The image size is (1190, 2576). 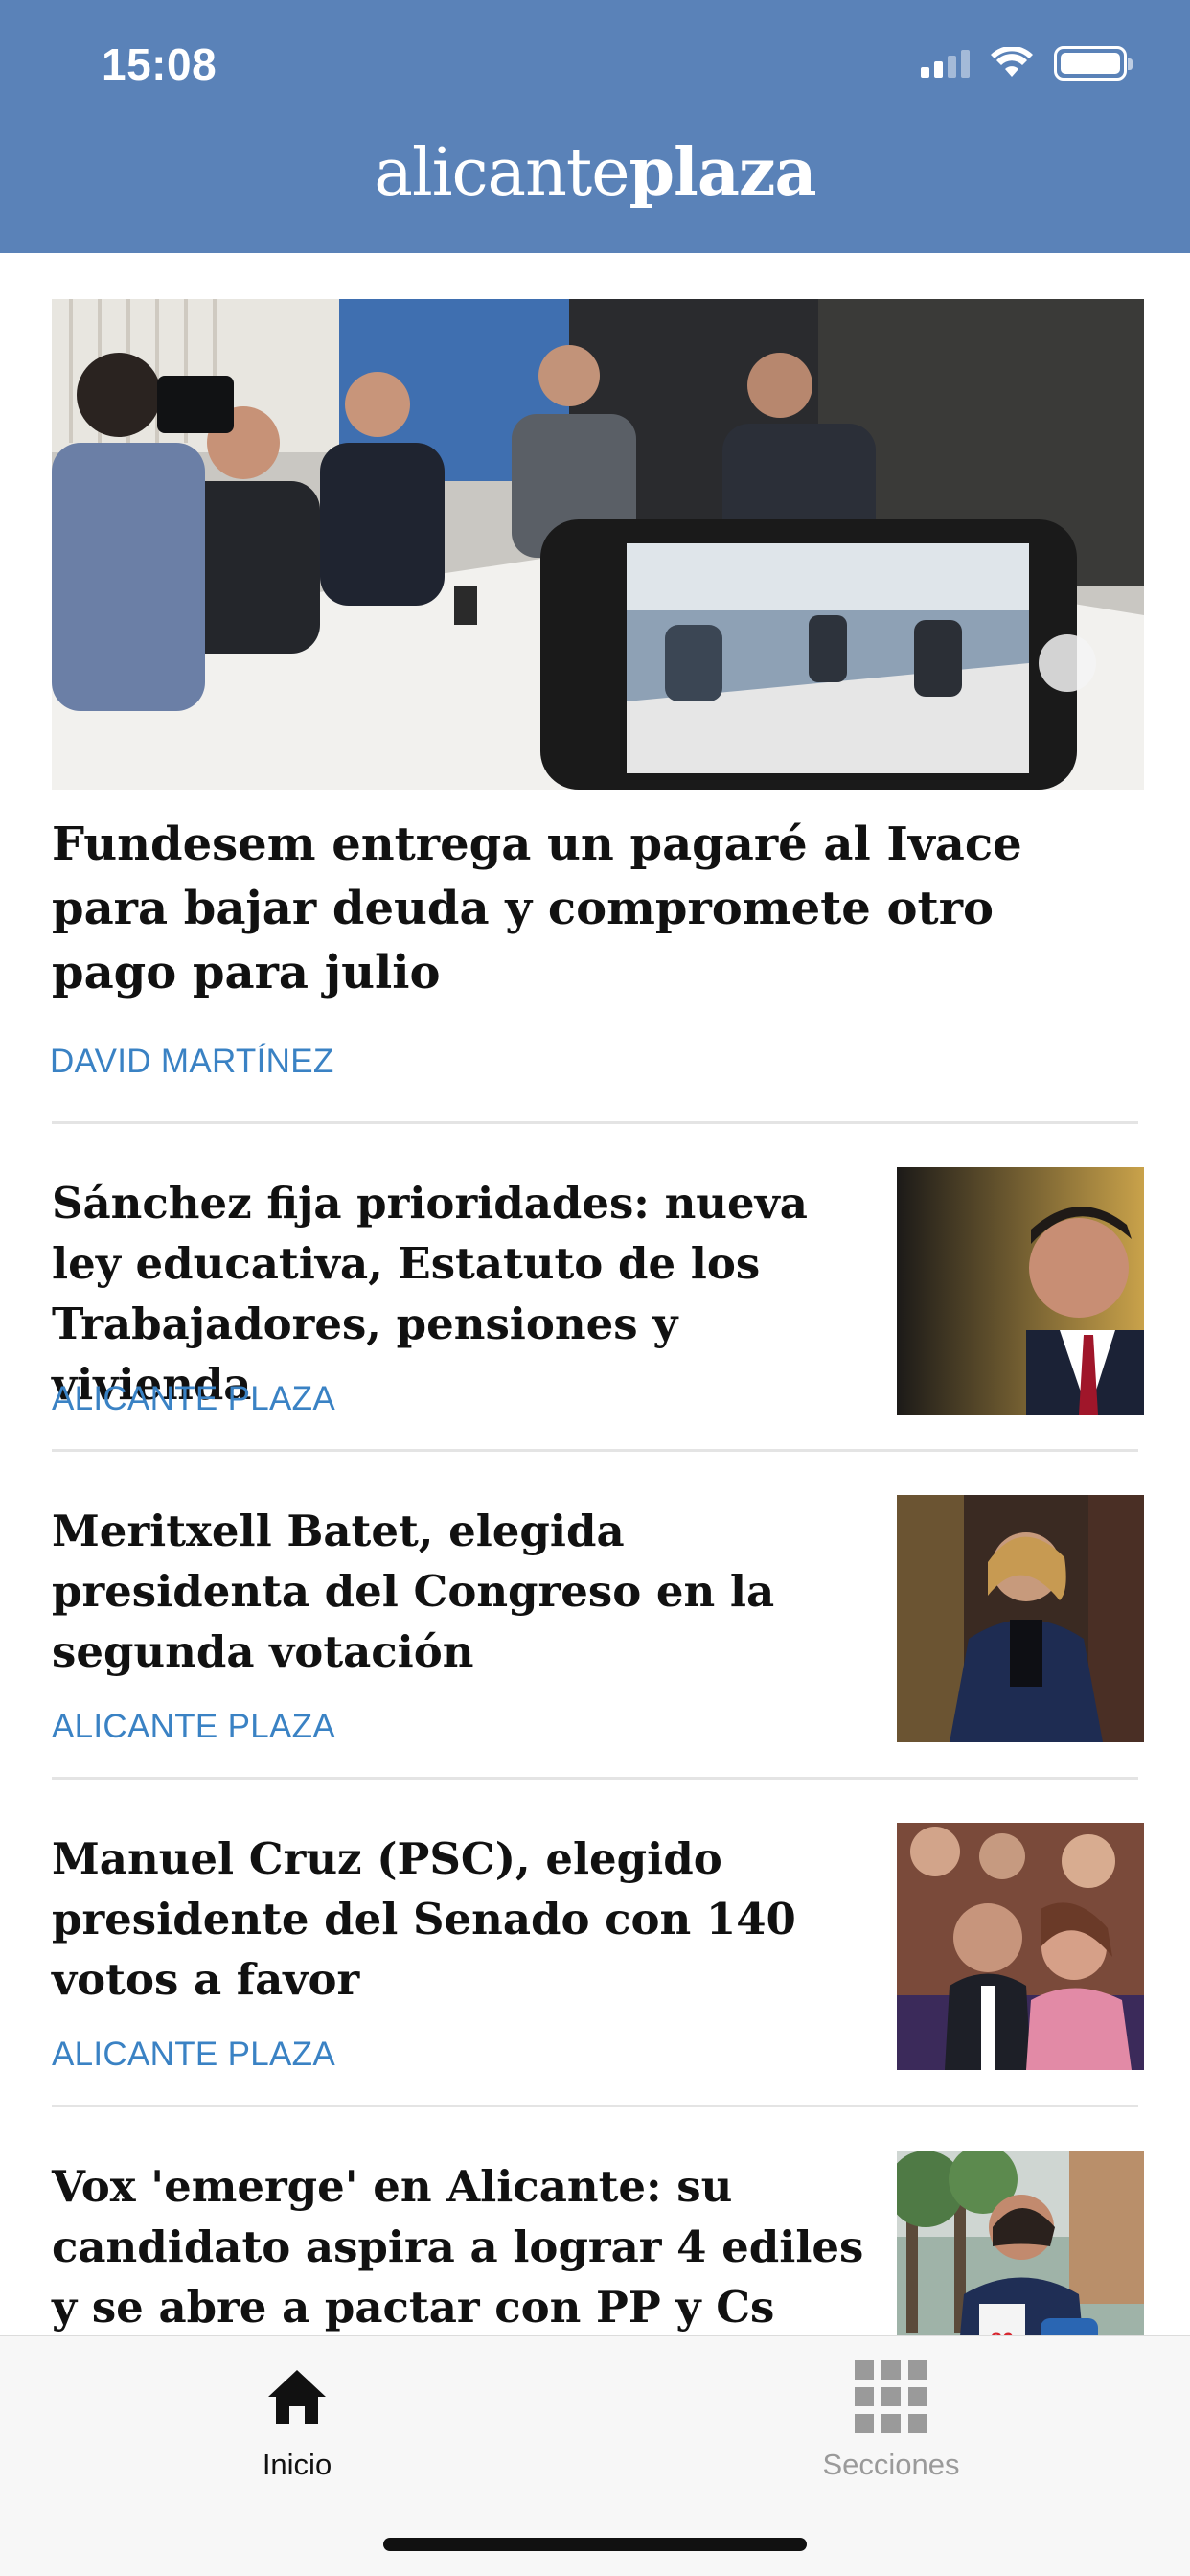 What do you see at coordinates (595, 2544) in the screenshot?
I see `home-indicator` at bounding box center [595, 2544].